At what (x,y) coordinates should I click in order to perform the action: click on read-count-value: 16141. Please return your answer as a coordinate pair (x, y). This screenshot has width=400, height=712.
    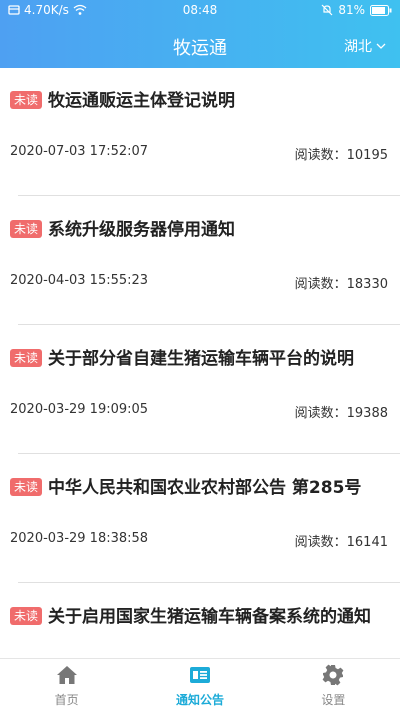
    Looking at the image, I should click on (367, 542).